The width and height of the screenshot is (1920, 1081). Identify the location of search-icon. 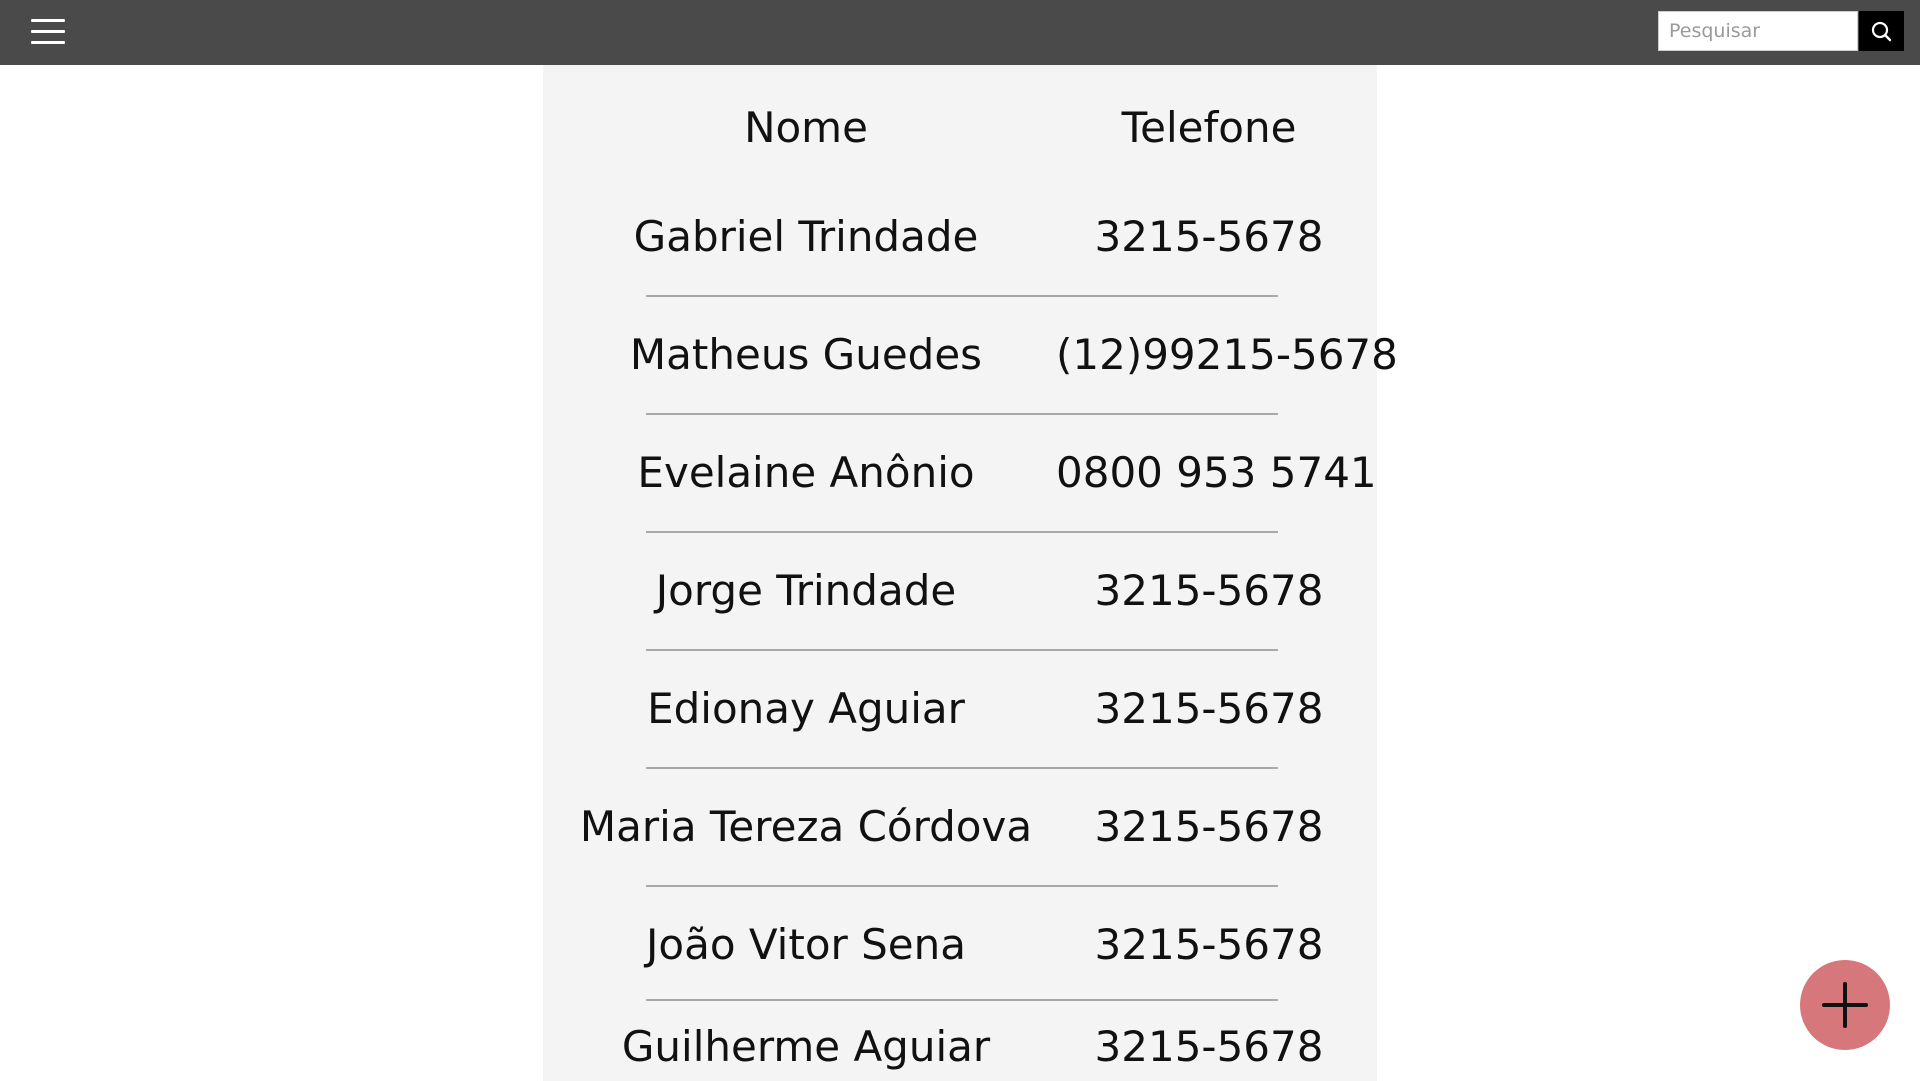
(1881, 31).